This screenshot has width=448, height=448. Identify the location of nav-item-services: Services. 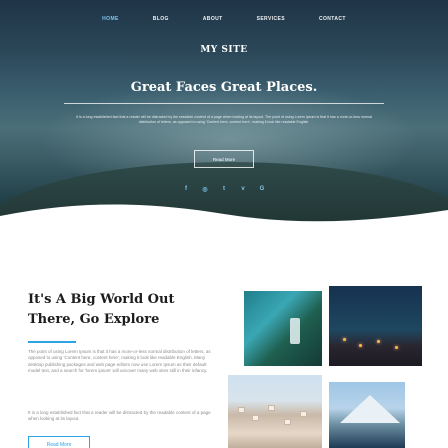
(271, 19).